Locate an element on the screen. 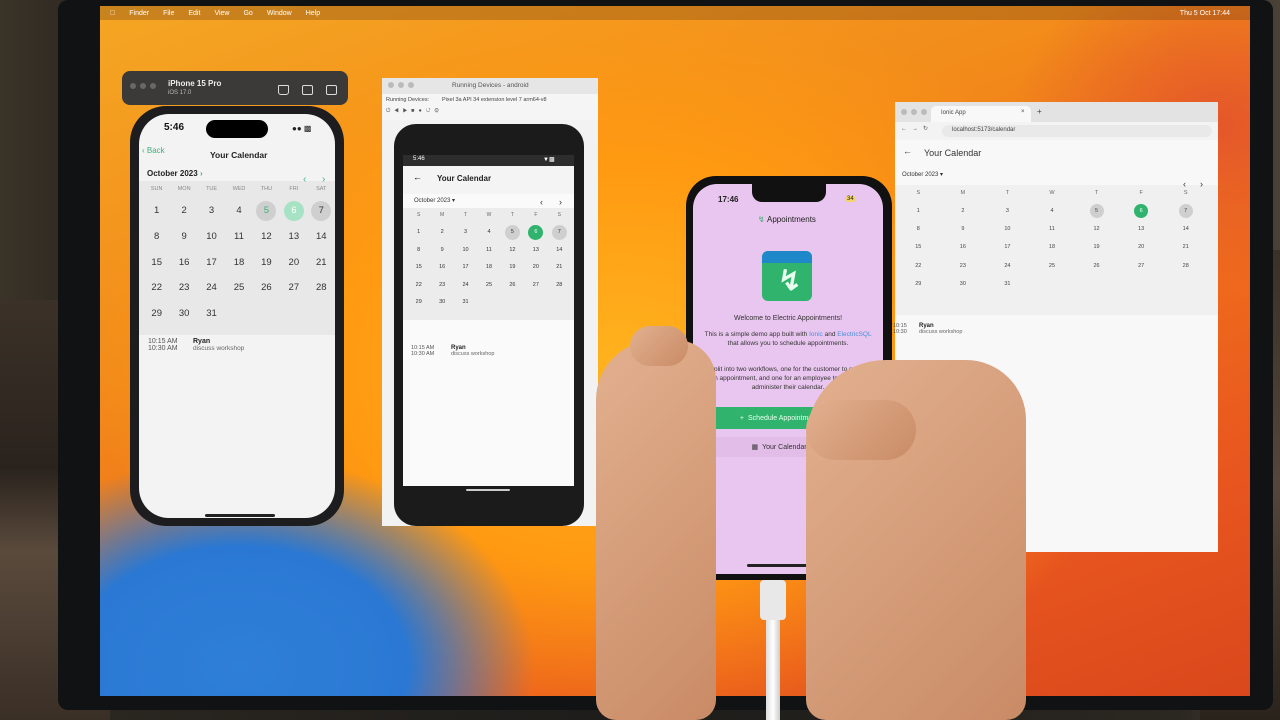  ios-day: 28 is located at coordinates (321, 288).